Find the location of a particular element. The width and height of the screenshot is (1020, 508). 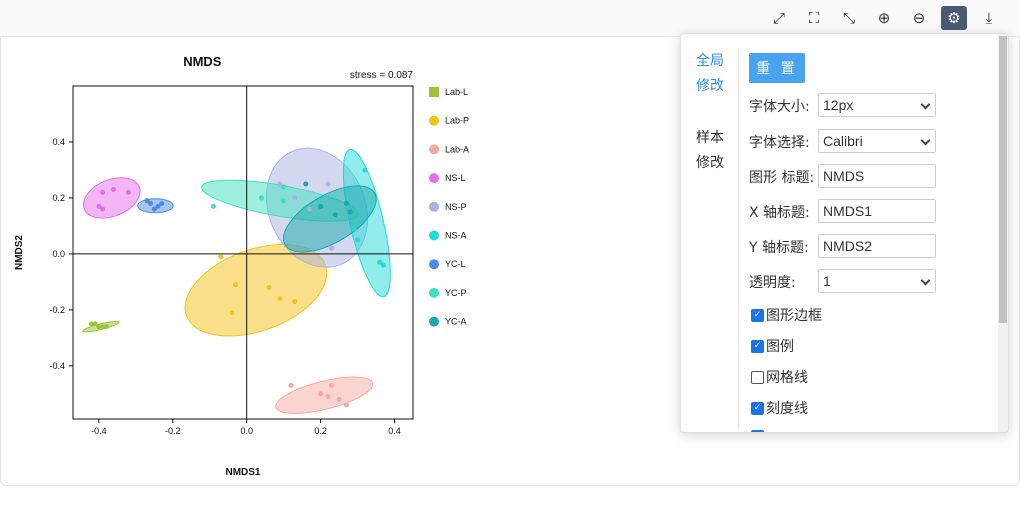

fullscreen-icon: ⛶ is located at coordinates (814, 18).